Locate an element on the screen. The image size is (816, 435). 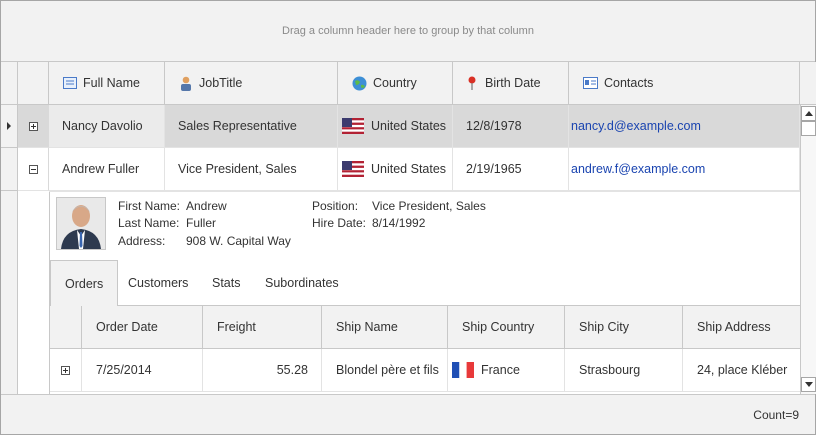
address-value: 908 W. Capital Way is located at coordinates (238, 241).